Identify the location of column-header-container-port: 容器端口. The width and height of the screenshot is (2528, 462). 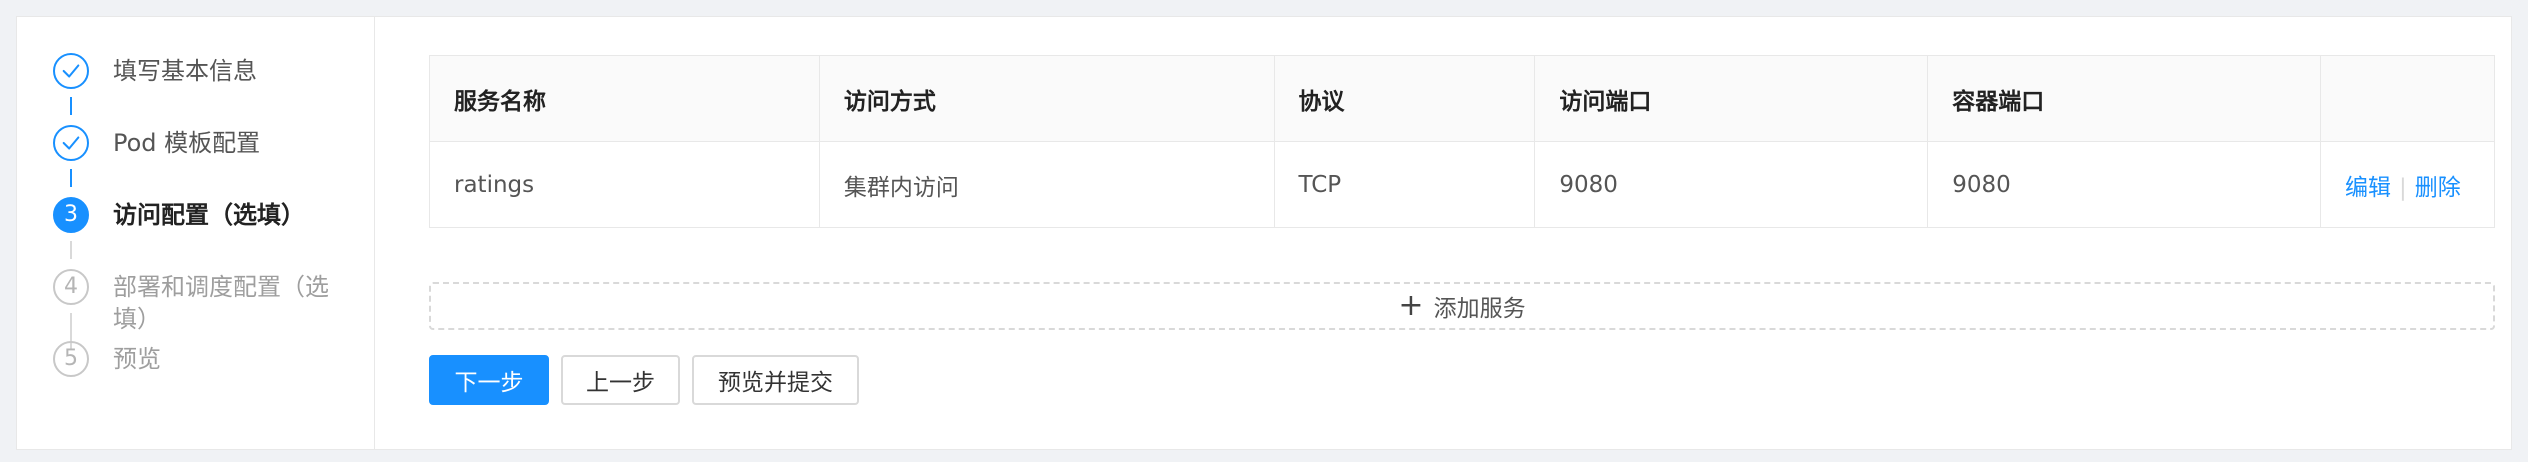
(2124, 98).